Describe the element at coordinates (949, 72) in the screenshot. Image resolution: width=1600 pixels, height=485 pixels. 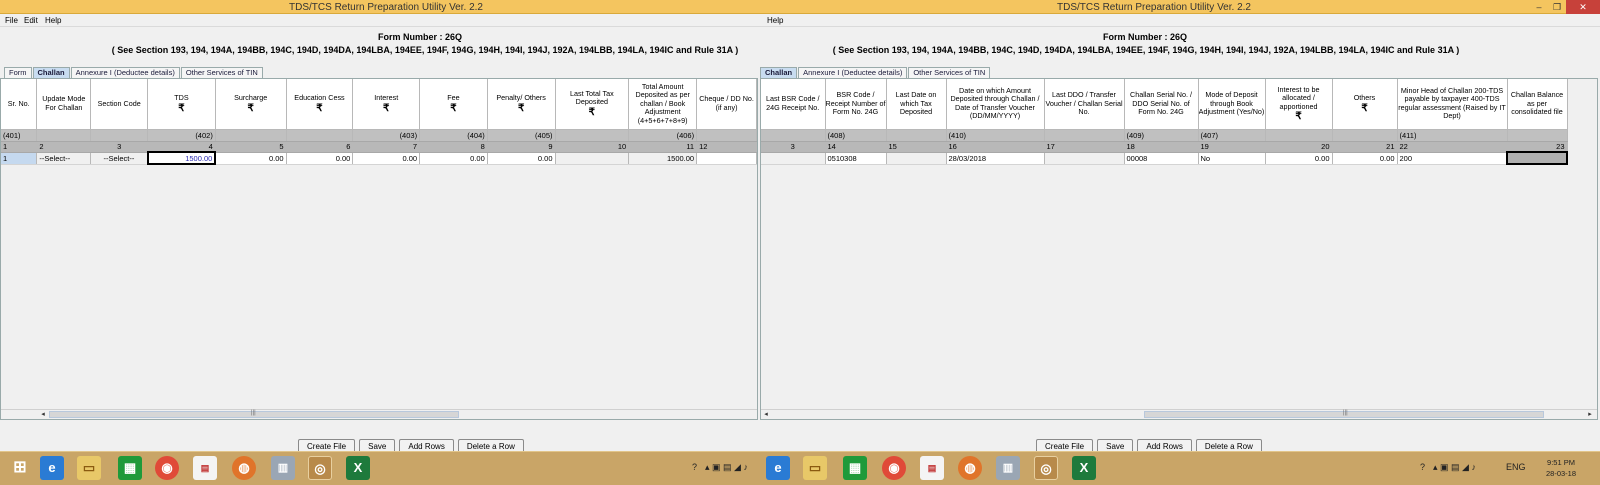
I see `tab-other-services-right: Other Services of TIN` at that location.